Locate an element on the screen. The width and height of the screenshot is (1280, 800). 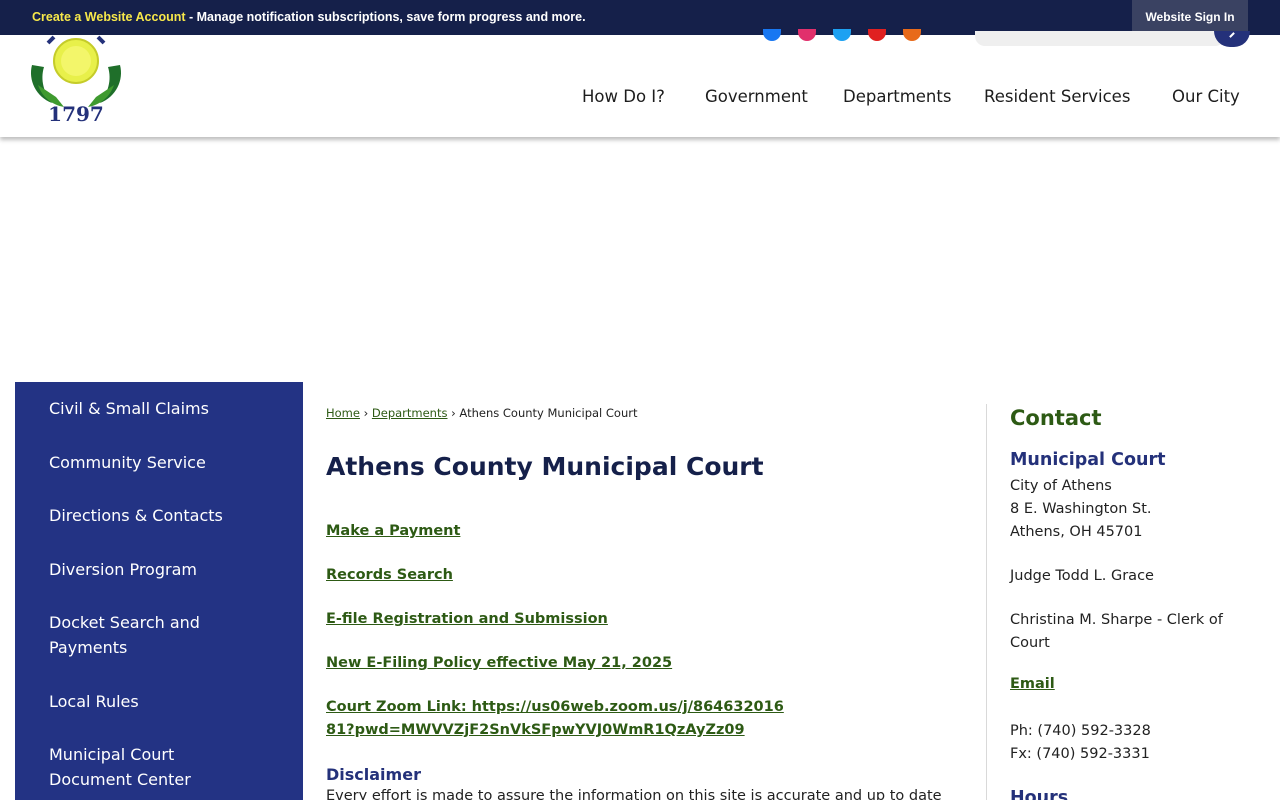
fax-number: Fx: (740) 592-3331 is located at coordinates (1080, 754).